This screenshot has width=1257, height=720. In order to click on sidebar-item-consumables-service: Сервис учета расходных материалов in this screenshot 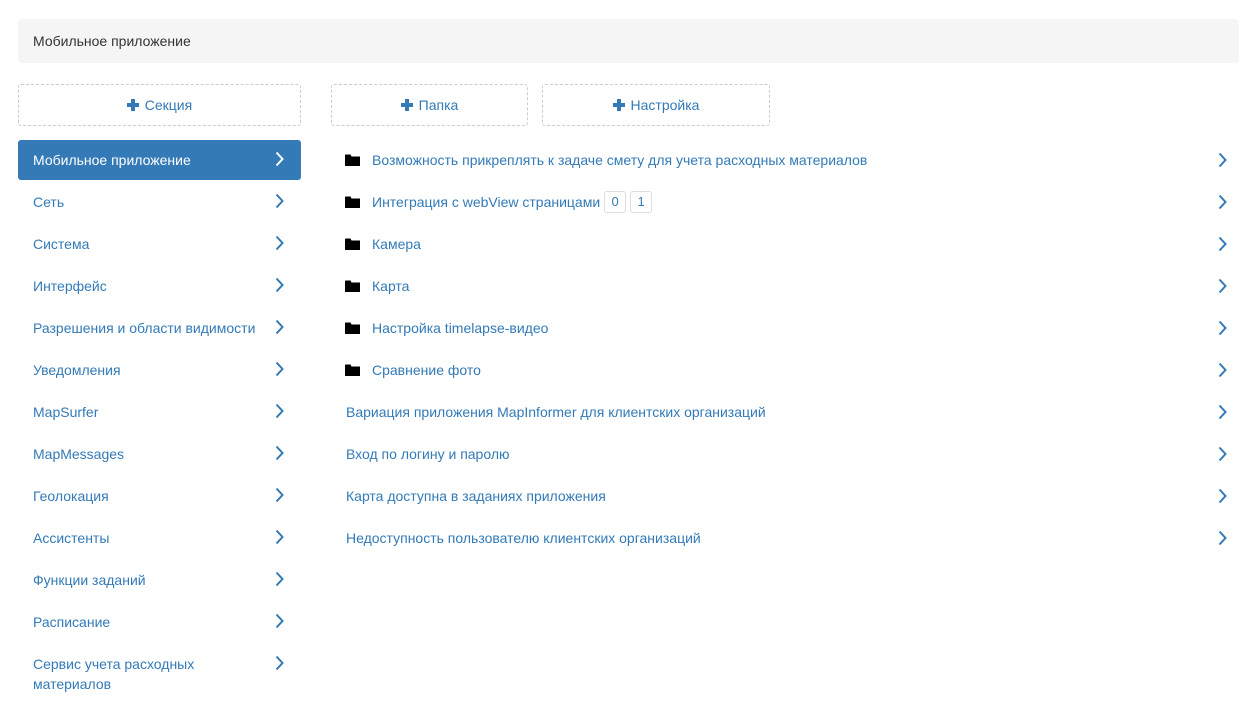, I will do `click(159, 674)`.